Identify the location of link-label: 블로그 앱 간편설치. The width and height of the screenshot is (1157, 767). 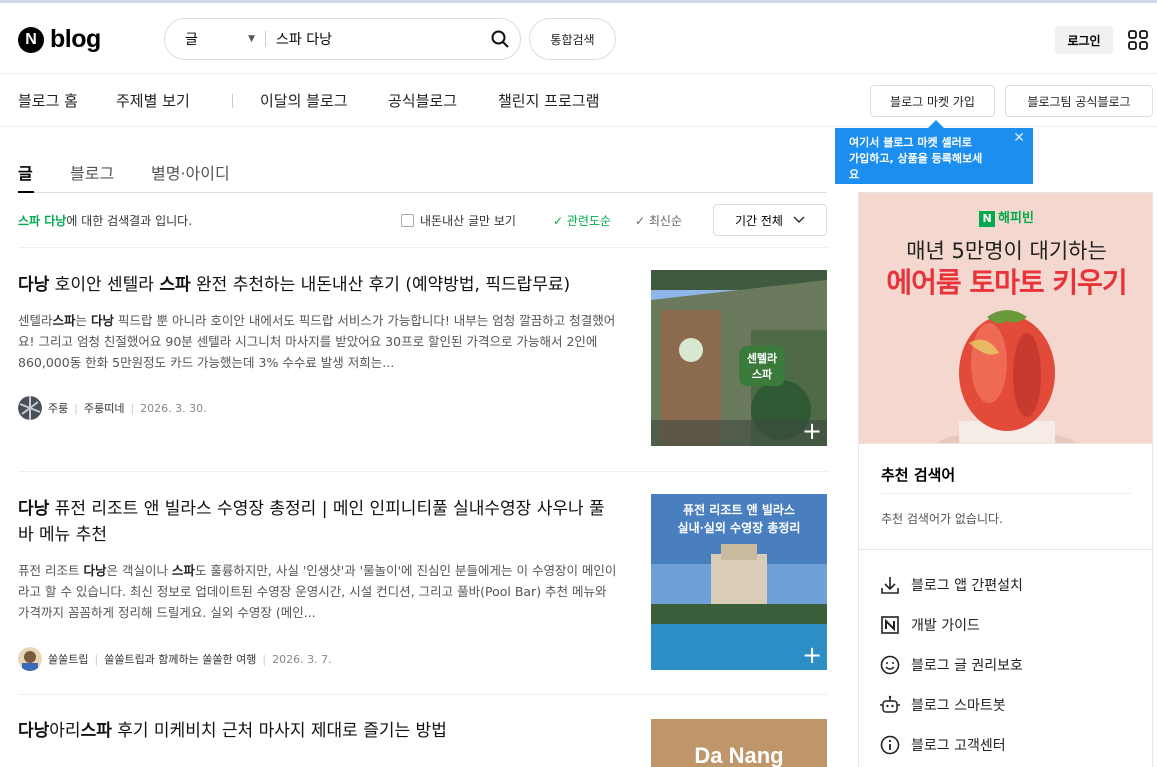
(967, 586).